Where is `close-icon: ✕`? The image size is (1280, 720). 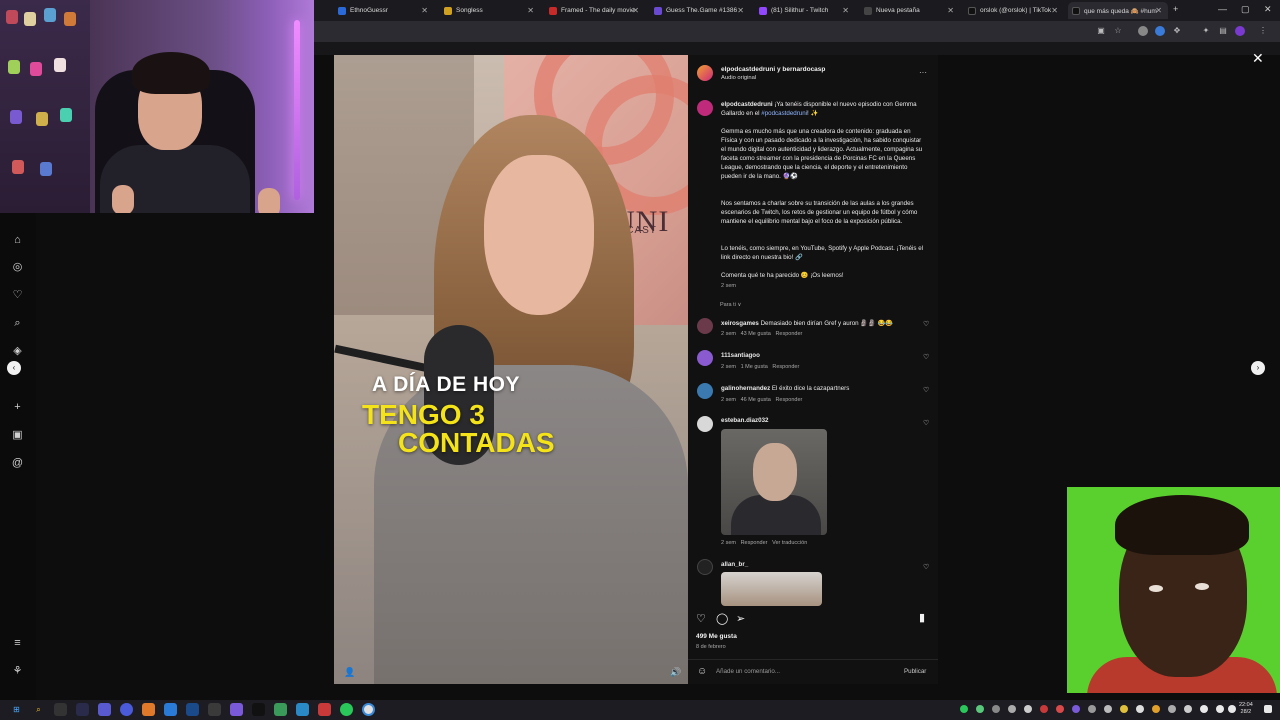
close-icon: ✕ is located at coordinates (1258, 58).